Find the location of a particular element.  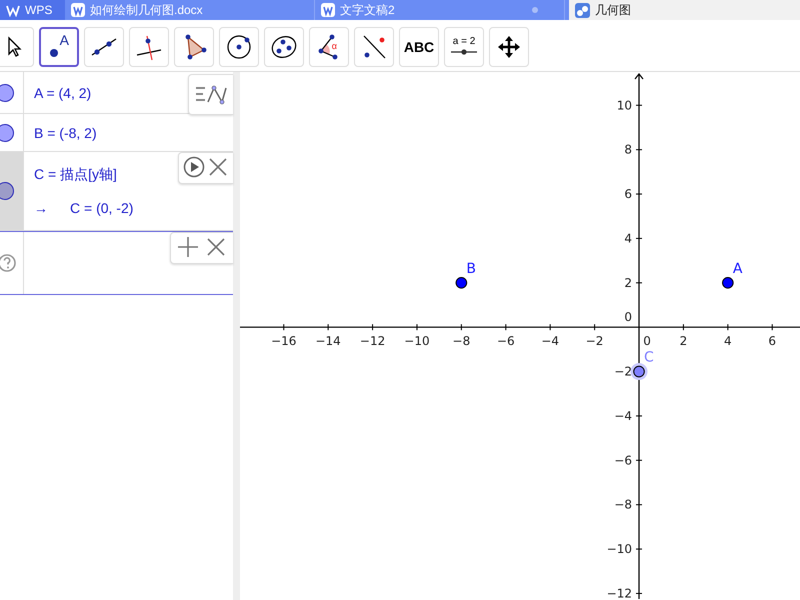

perpendicular-line-icon is located at coordinates (149, 47).